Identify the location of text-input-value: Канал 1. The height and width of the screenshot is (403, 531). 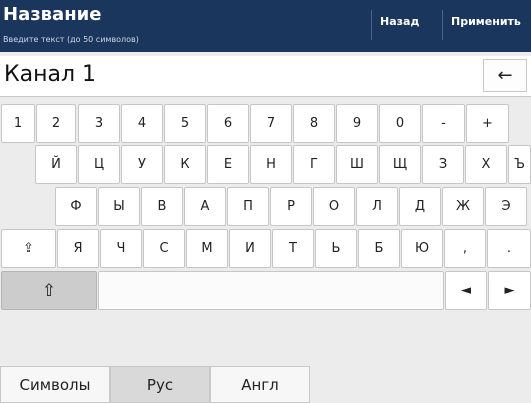
(50, 74).